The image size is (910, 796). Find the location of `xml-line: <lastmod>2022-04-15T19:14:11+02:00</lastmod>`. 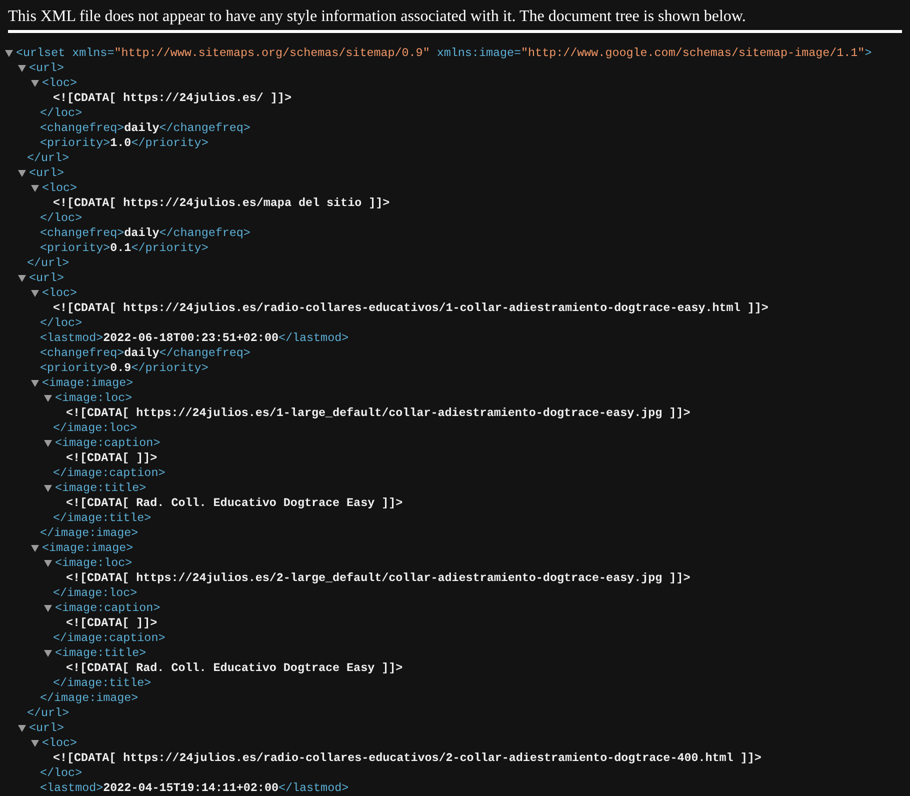

xml-line: <lastmod>2022-04-15T19:14:11+02:00</lastmod> is located at coordinates (194, 788).